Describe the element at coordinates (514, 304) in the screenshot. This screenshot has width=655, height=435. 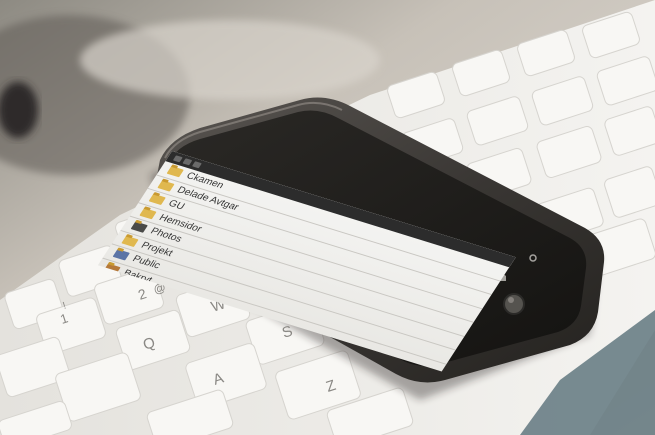
I see `trackball-icon` at that location.